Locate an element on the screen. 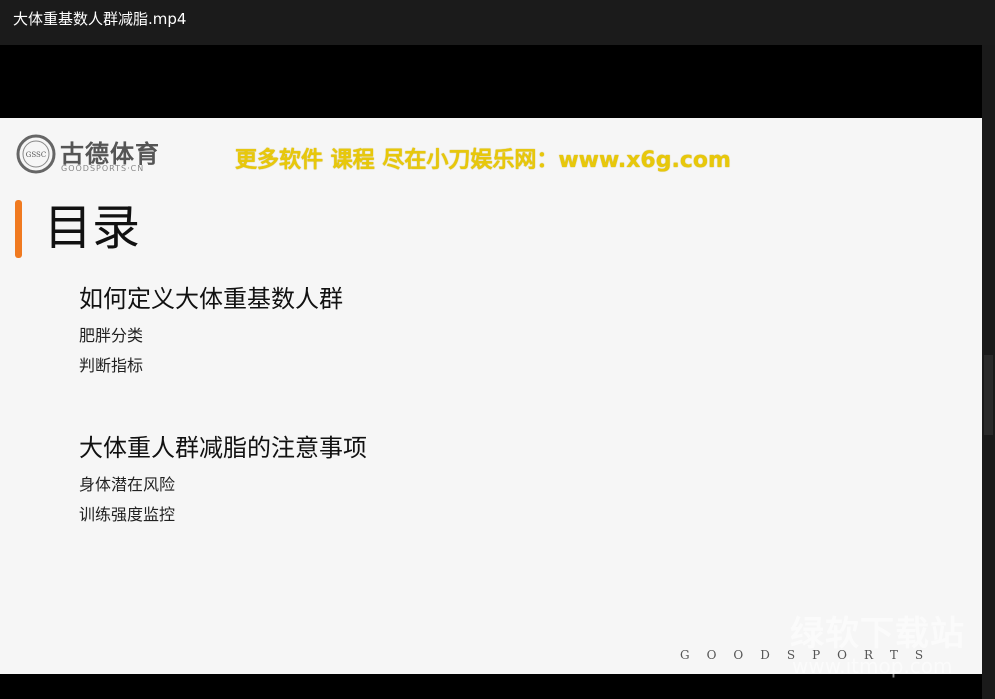  window-titlebar: 大体重基数人群减脂.mp4 is located at coordinates (497, 22).